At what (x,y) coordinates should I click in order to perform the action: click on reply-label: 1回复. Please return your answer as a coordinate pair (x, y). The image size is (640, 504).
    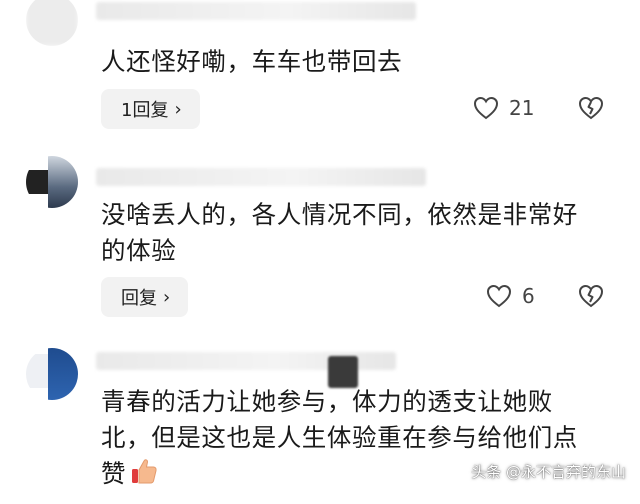
    Looking at the image, I should click on (145, 110).